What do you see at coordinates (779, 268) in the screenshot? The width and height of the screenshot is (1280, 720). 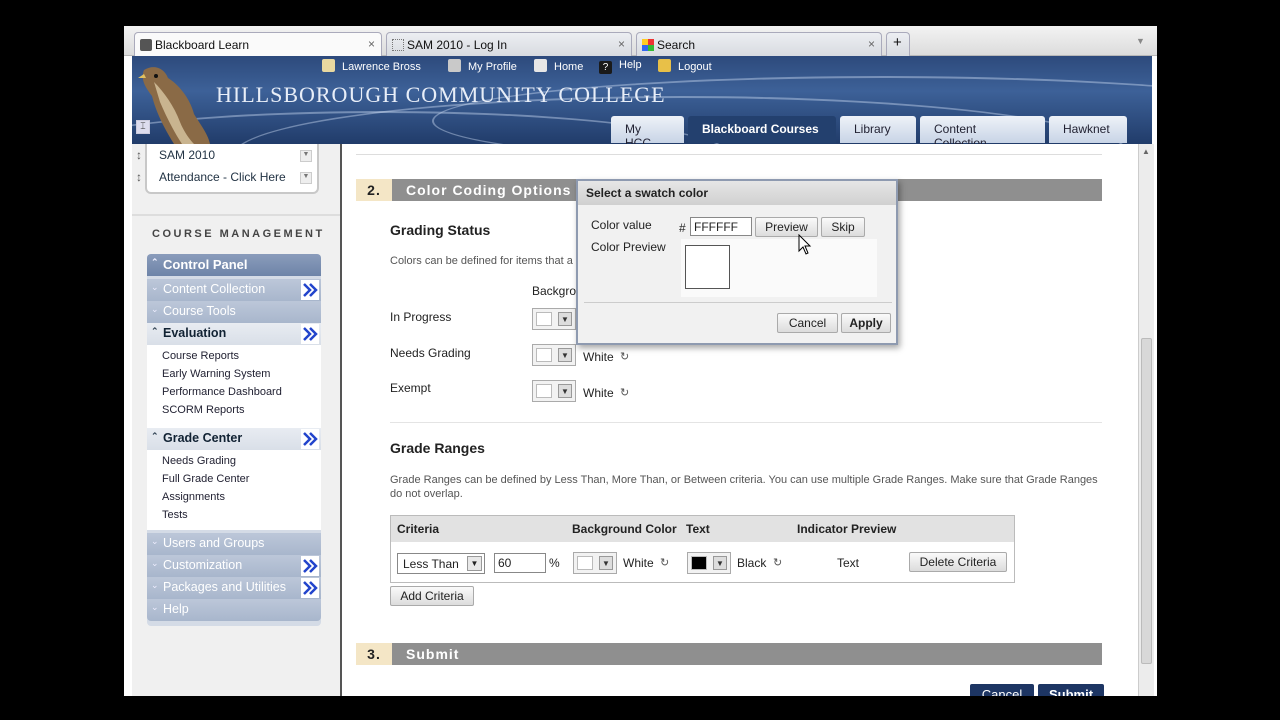 I see `color-preview-area` at bounding box center [779, 268].